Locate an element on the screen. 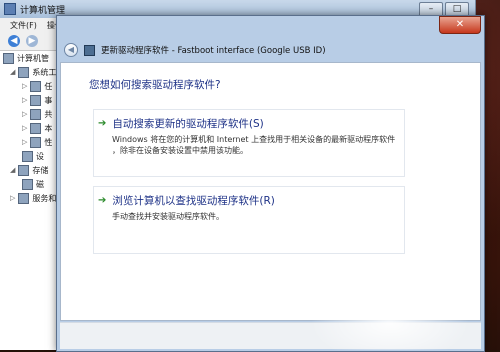 The width and height of the screenshot is (500, 352). option-browse-computer-head: ➔ 浏览计算机以查找驱动程序软件(R) is located at coordinates (249, 200).